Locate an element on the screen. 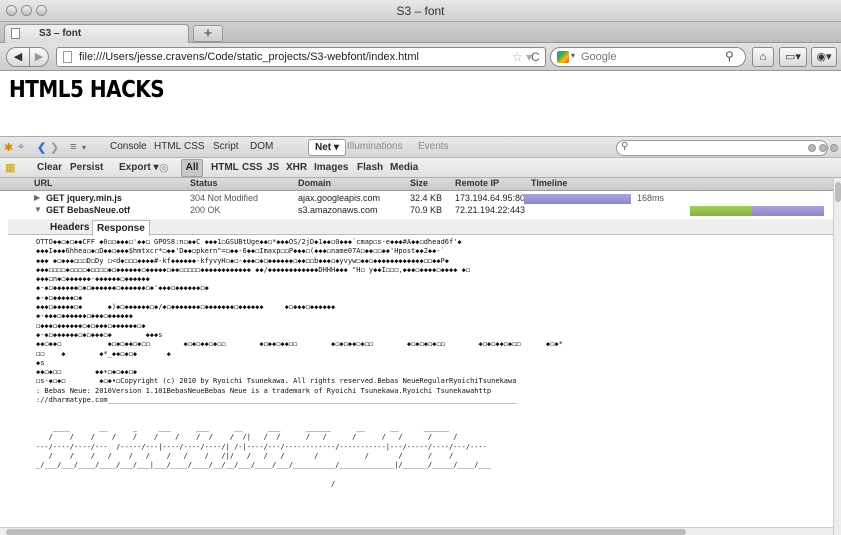  persist-button: Persist is located at coordinates (86, 167).